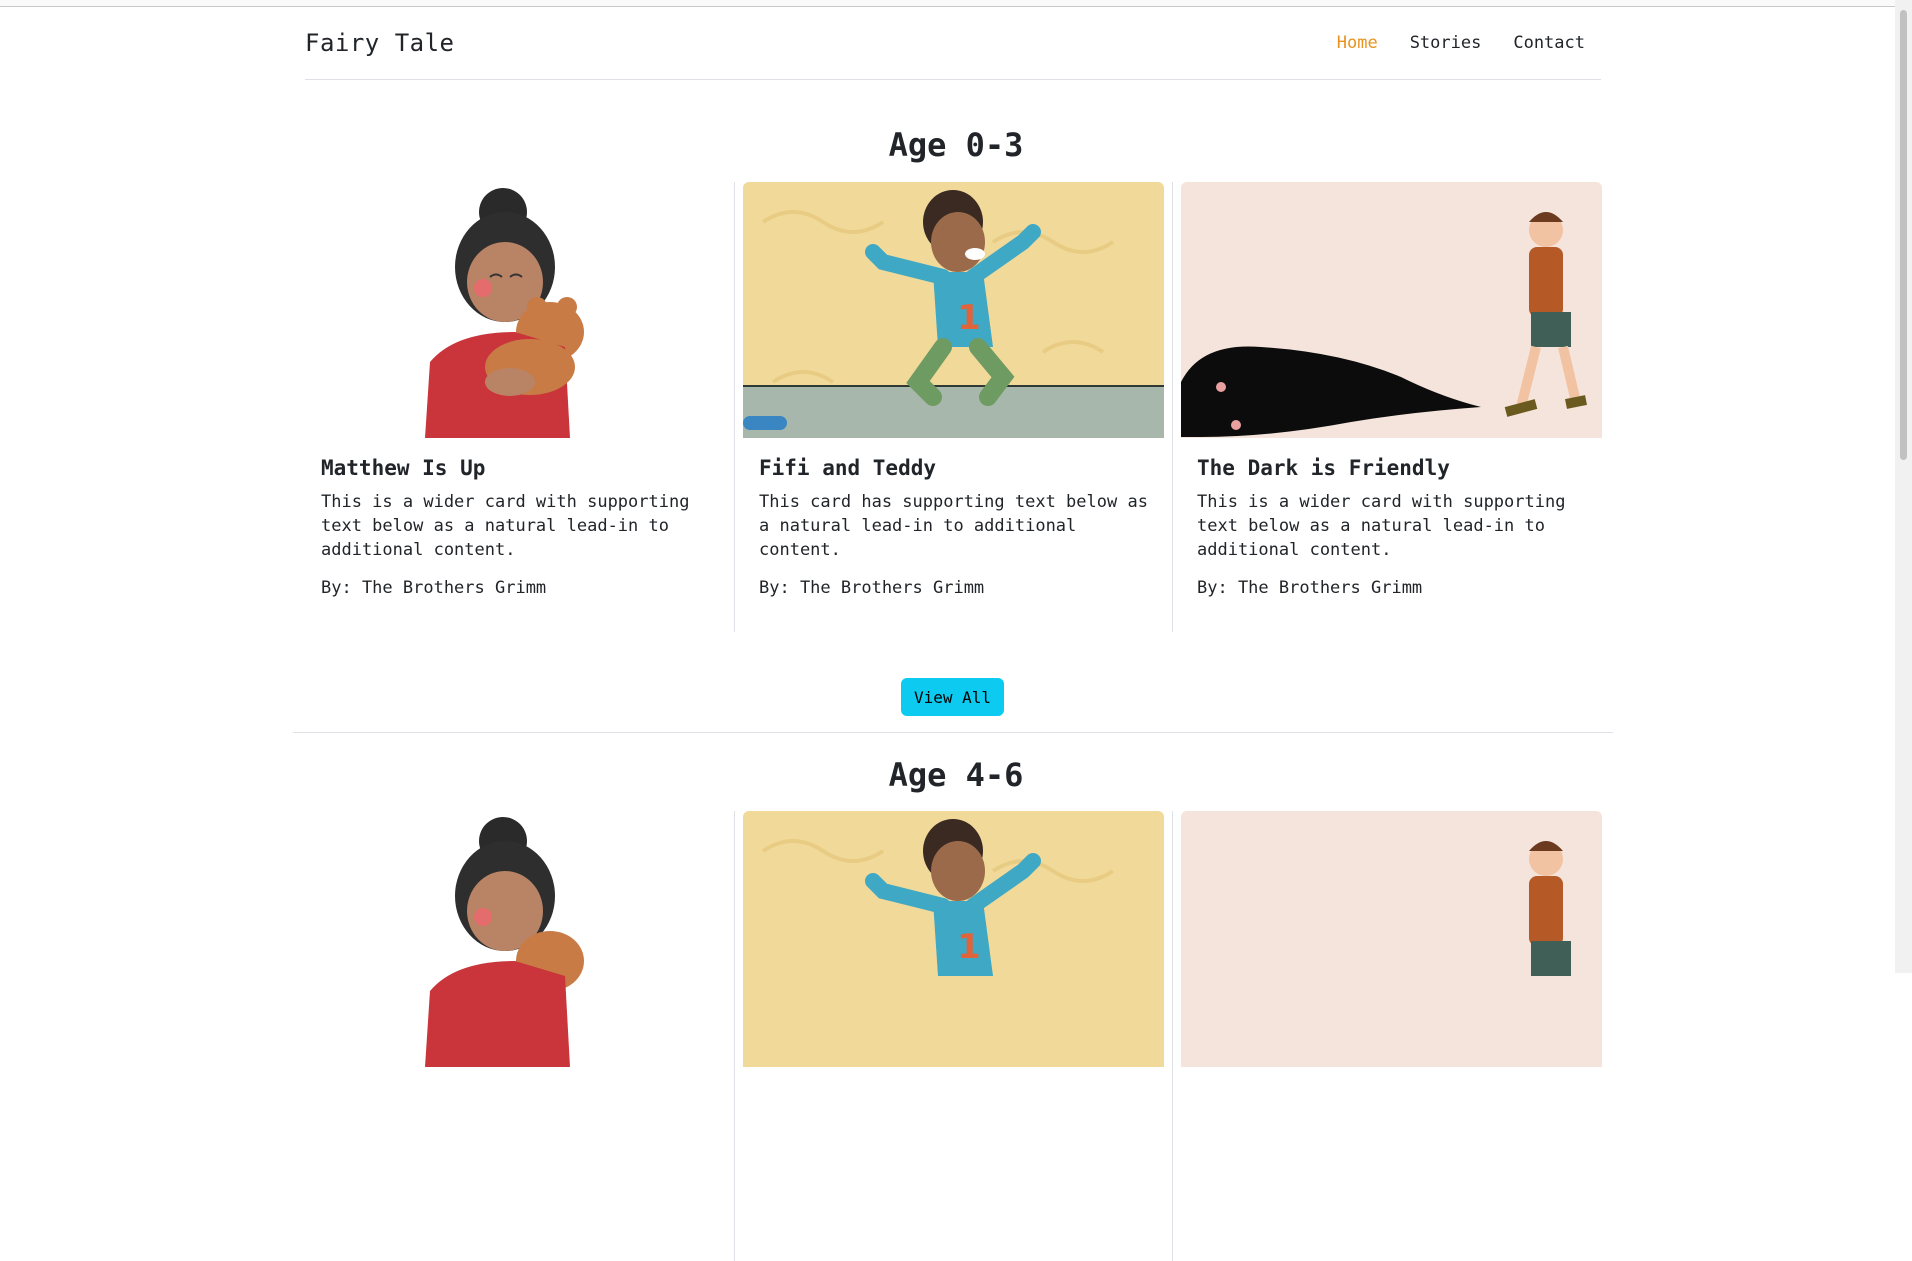 The image size is (1912, 1261). What do you see at coordinates (956, 145) in the screenshot?
I see `section-title-age-0-3: Age 0-3` at bounding box center [956, 145].